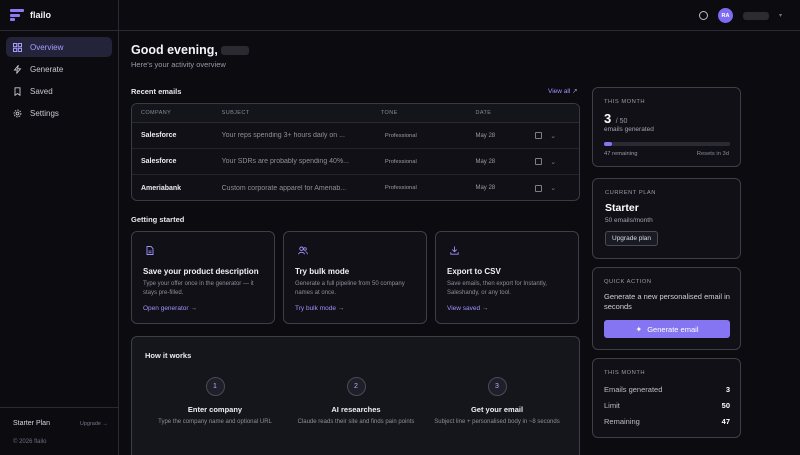 The width and height of the screenshot is (800, 455). What do you see at coordinates (161, 188) in the screenshot?
I see `row-company: Ameriabank` at bounding box center [161, 188].